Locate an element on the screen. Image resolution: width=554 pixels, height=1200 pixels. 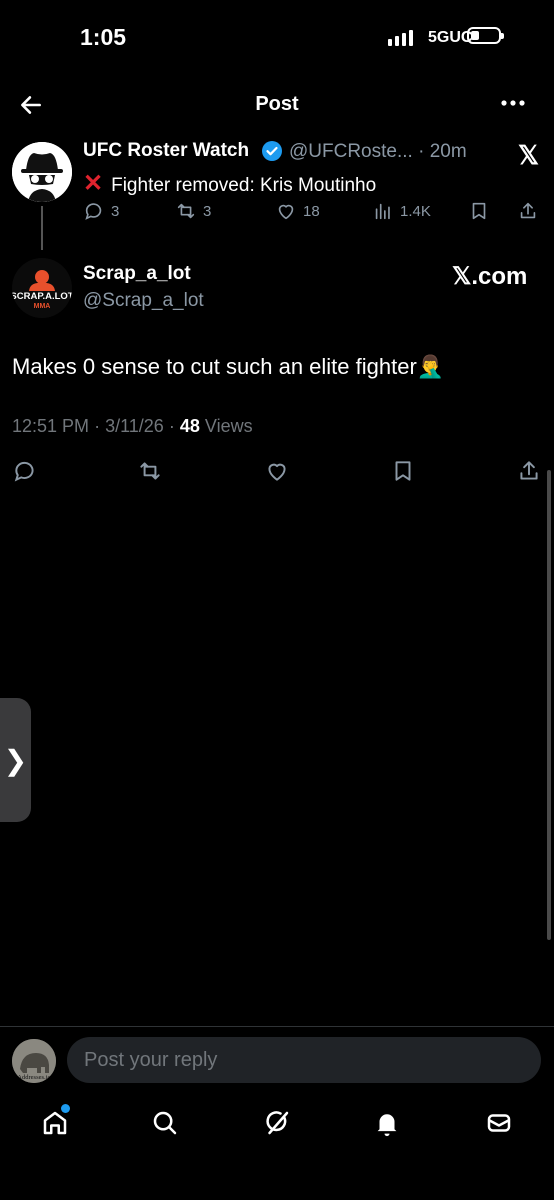
more-horizontal-icon is located at coordinates (513, 103).